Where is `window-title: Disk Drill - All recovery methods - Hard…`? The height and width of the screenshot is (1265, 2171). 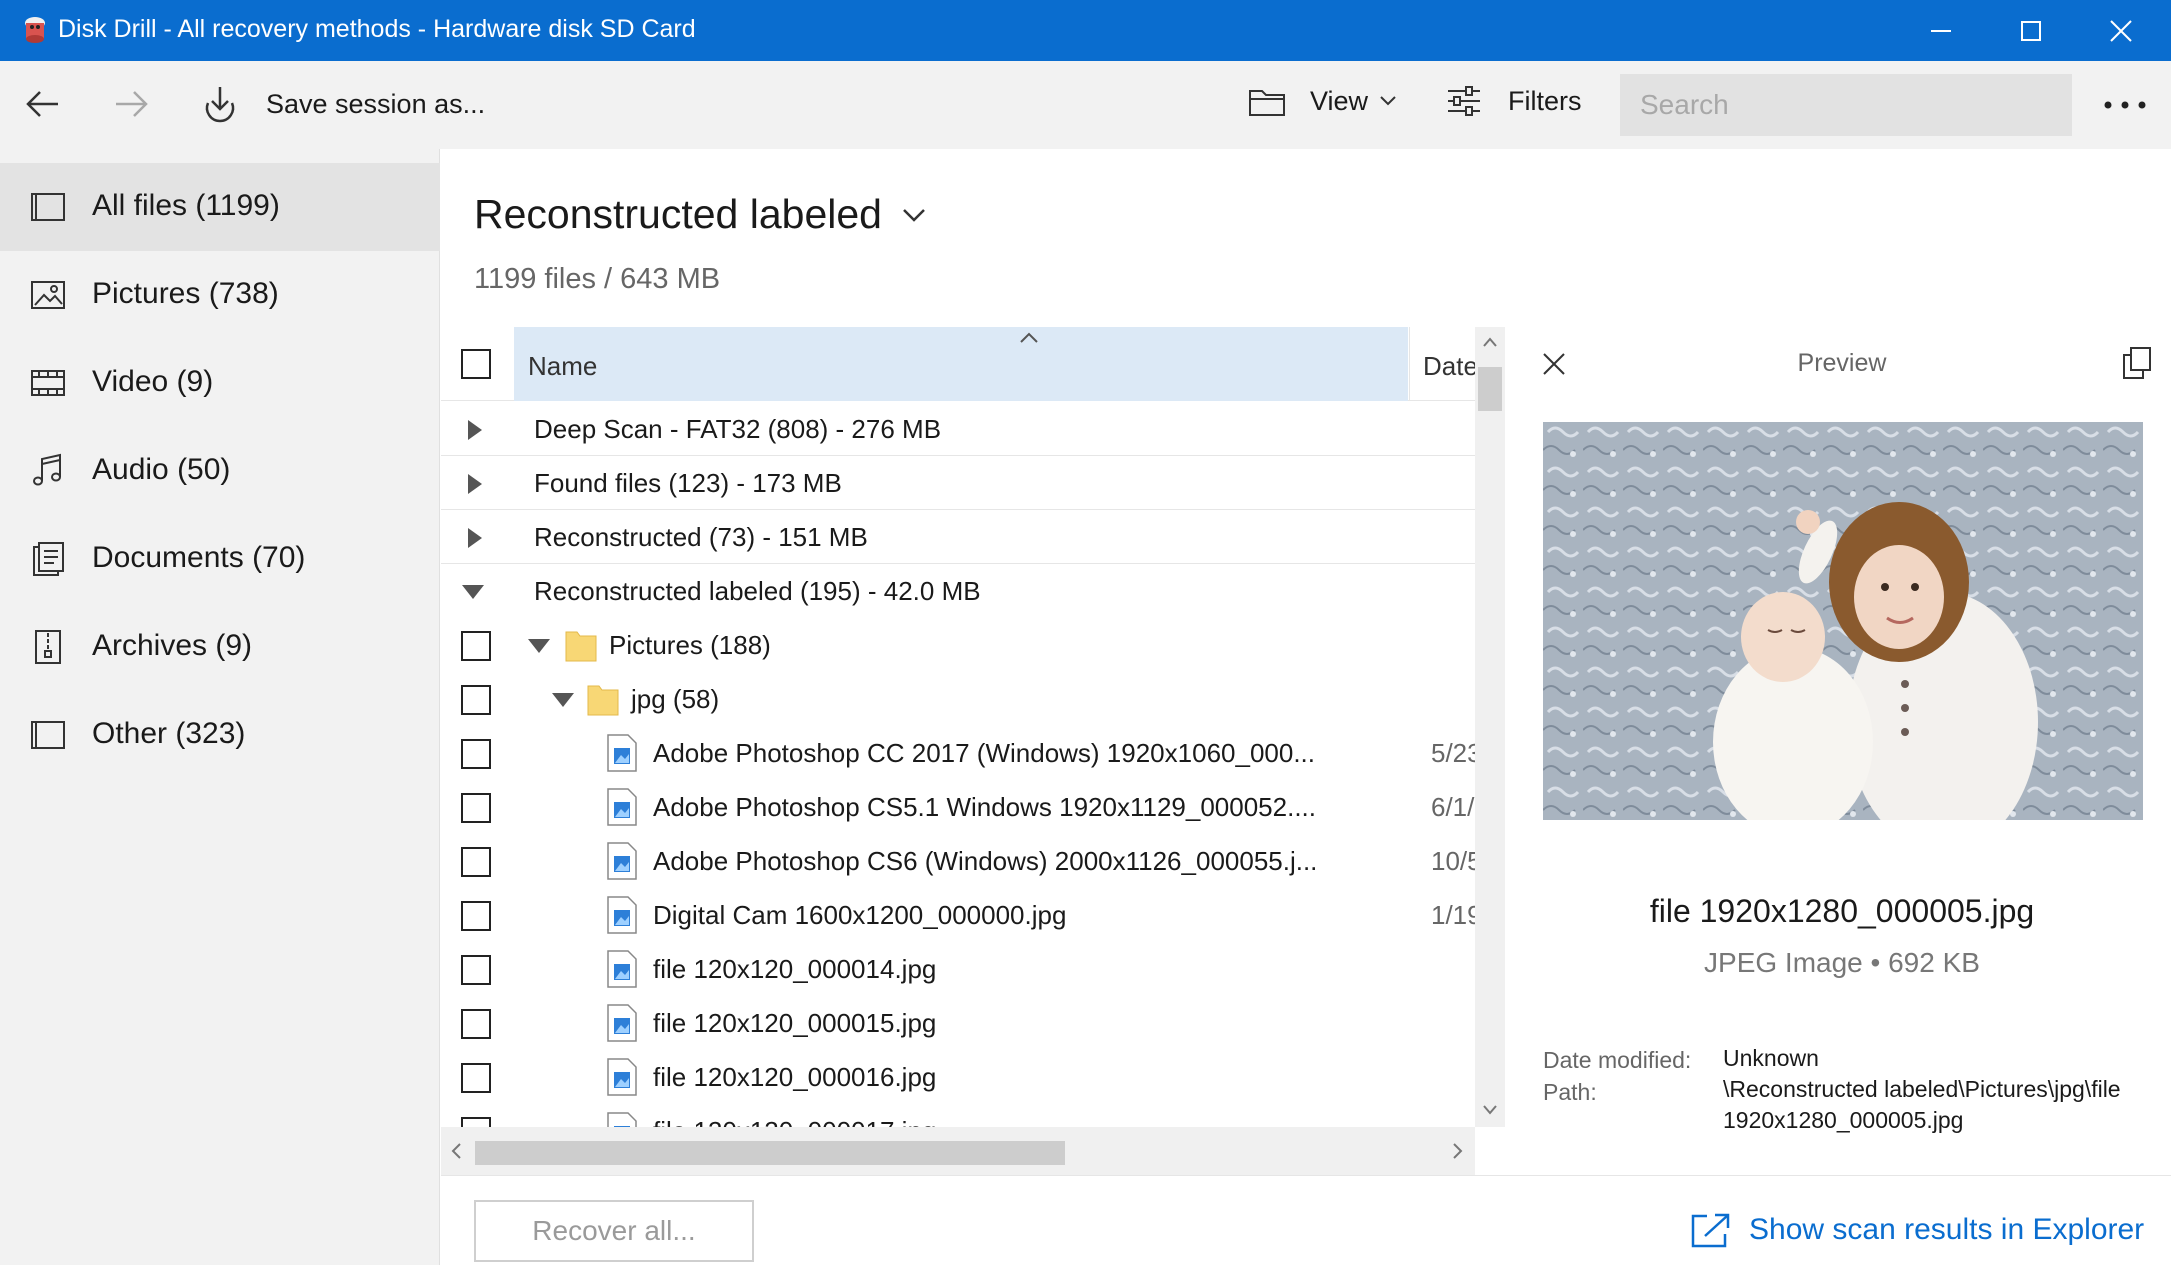
window-title: Disk Drill - All recovery methods - Hard… is located at coordinates (377, 29).